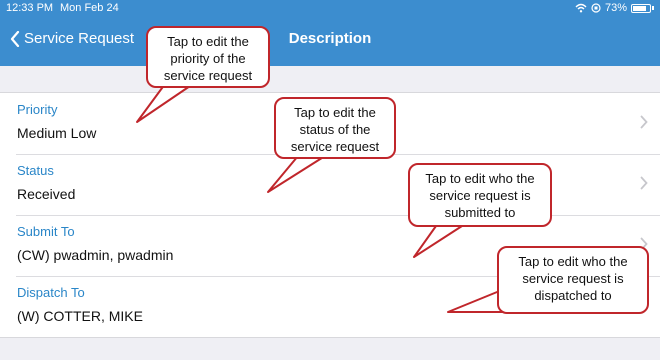 The width and height of the screenshot is (660, 360). Describe the element at coordinates (89, 8) in the screenshot. I see `status-date: Mon Feb 24` at that location.